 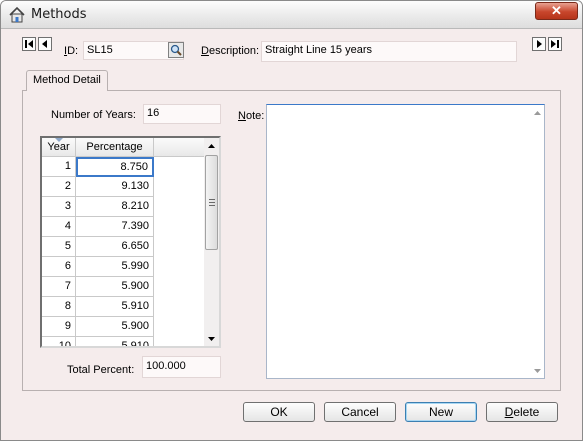 I want to click on magnifier-icon, so click(x=176, y=50).